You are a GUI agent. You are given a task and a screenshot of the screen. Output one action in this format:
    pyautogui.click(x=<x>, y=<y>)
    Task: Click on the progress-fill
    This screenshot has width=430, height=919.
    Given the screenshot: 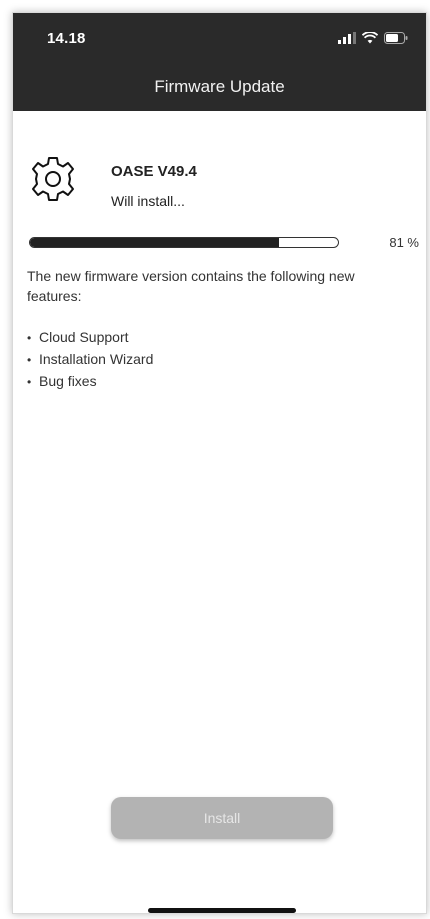 What is the action you would take?
    pyautogui.click(x=155, y=242)
    